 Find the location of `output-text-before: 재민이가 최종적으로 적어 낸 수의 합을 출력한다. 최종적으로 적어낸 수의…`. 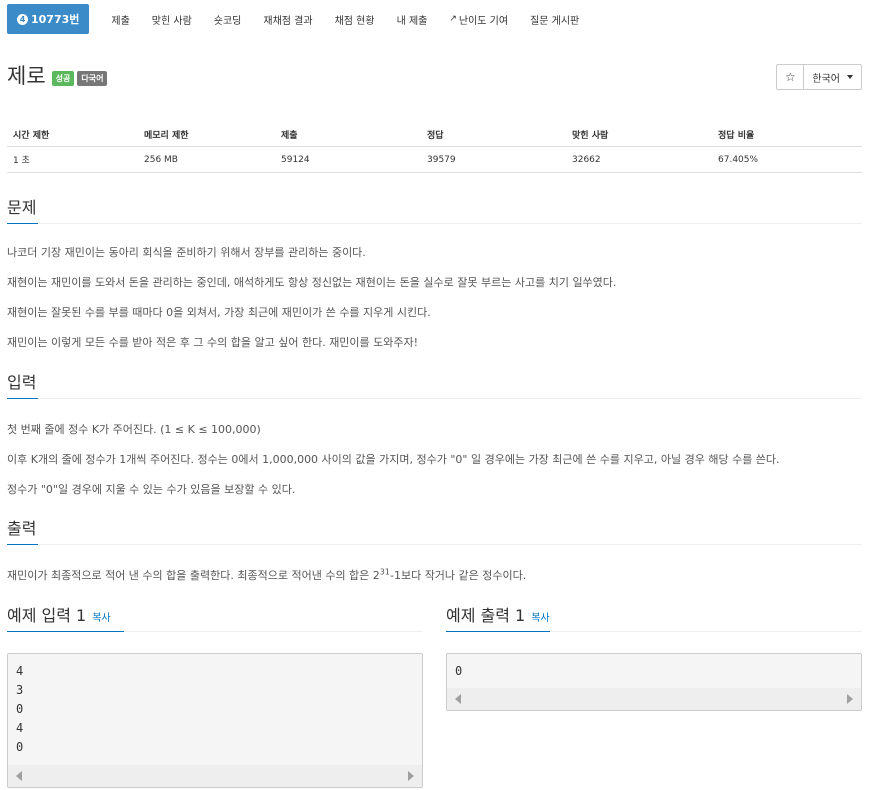

output-text-before: 재민이가 최종적으로 적어 낸 수의 합을 출력한다. 최종적으로 적어낸 수의… is located at coordinates (193, 575).